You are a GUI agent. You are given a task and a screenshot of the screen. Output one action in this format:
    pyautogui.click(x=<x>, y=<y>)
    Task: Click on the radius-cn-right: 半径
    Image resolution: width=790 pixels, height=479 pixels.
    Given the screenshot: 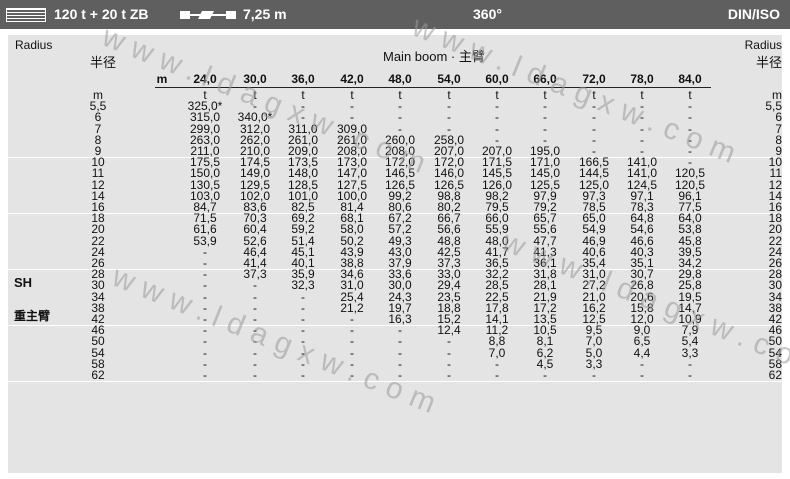 What is the action you would take?
    pyautogui.click(x=768, y=62)
    